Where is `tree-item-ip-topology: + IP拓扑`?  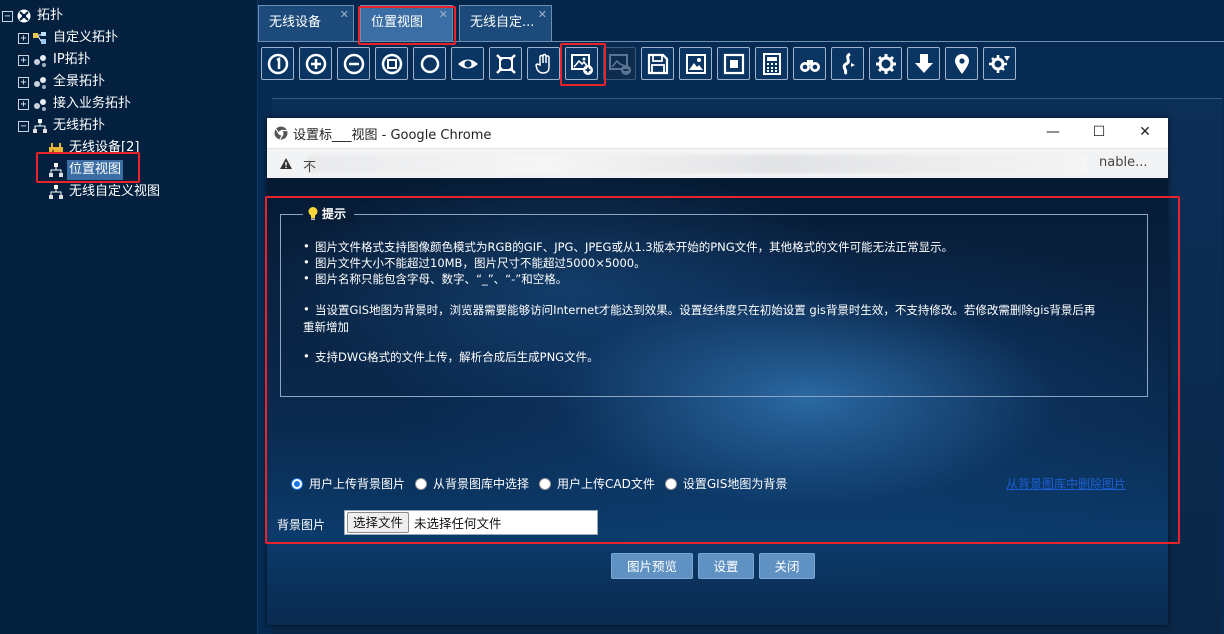
tree-item-ip-topology: + IP拓扑 is located at coordinates (55, 60).